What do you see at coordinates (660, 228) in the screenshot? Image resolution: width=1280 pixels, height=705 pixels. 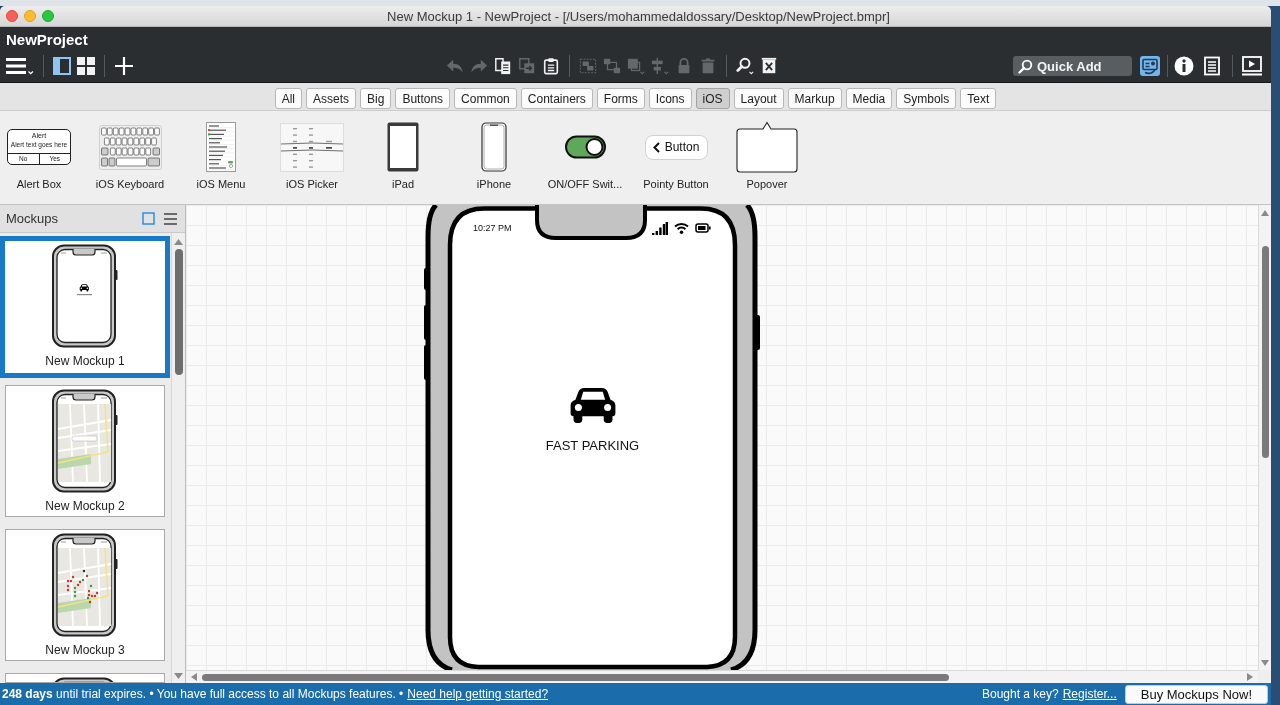 I see `signal-icon` at bounding box center [660, 228].